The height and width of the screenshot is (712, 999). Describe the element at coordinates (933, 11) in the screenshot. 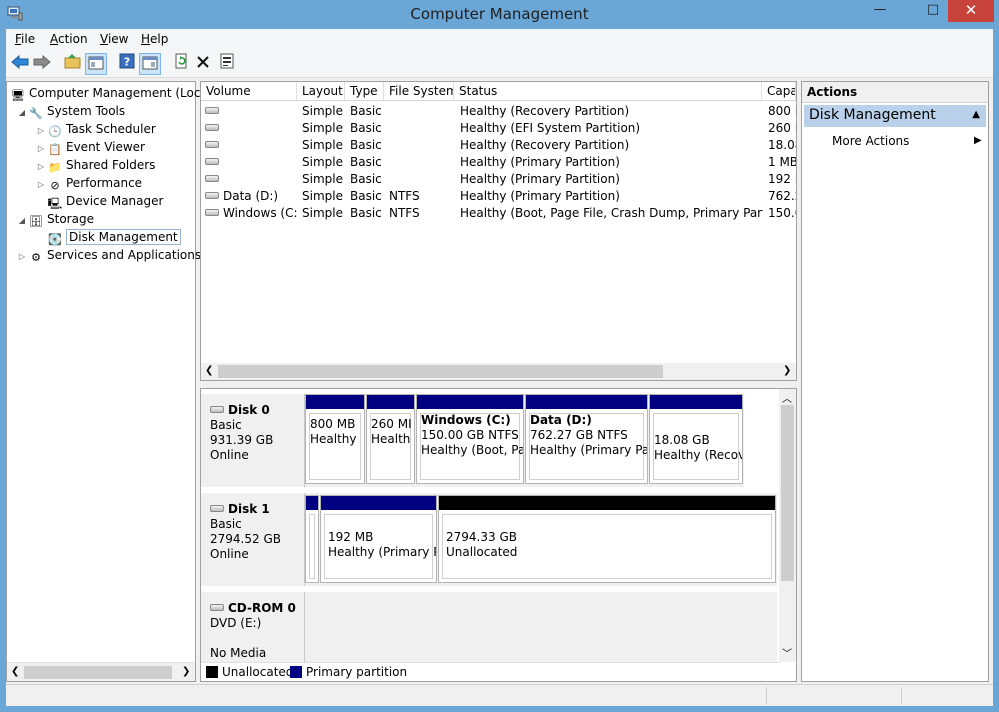

I see `maximize-button: □` at that location.